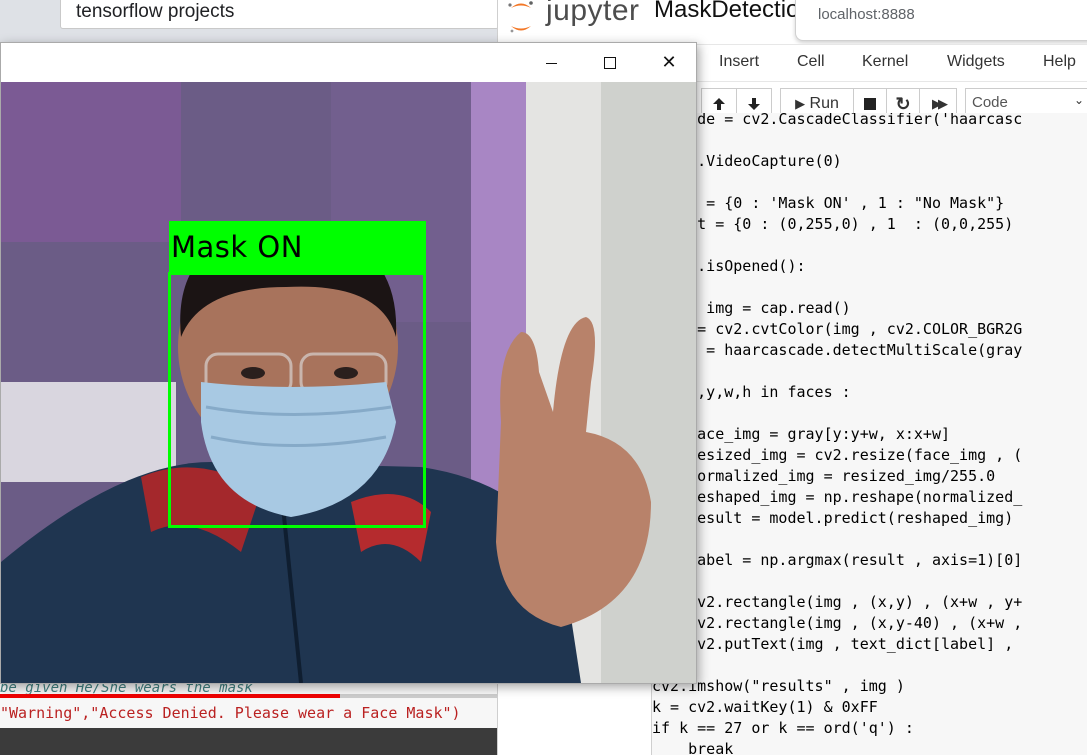  Describe the element at coordinates (866, 14) in the screenshot. I see `url-text: localhost:8888` at that location.